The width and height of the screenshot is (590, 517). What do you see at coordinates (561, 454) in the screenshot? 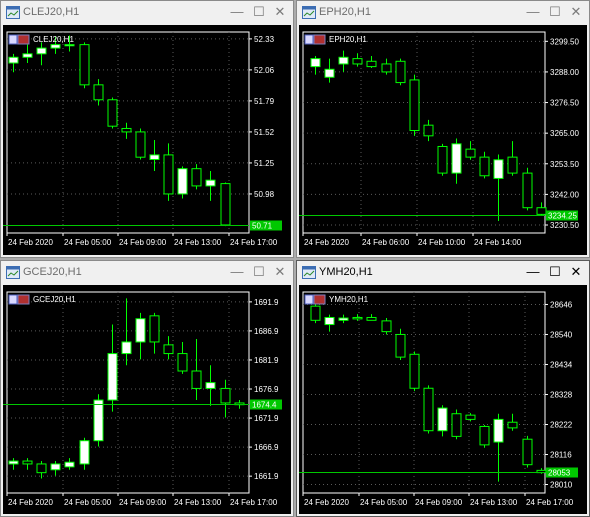
I see `y-tick-label: 28116` at bounding box center [561, 454].